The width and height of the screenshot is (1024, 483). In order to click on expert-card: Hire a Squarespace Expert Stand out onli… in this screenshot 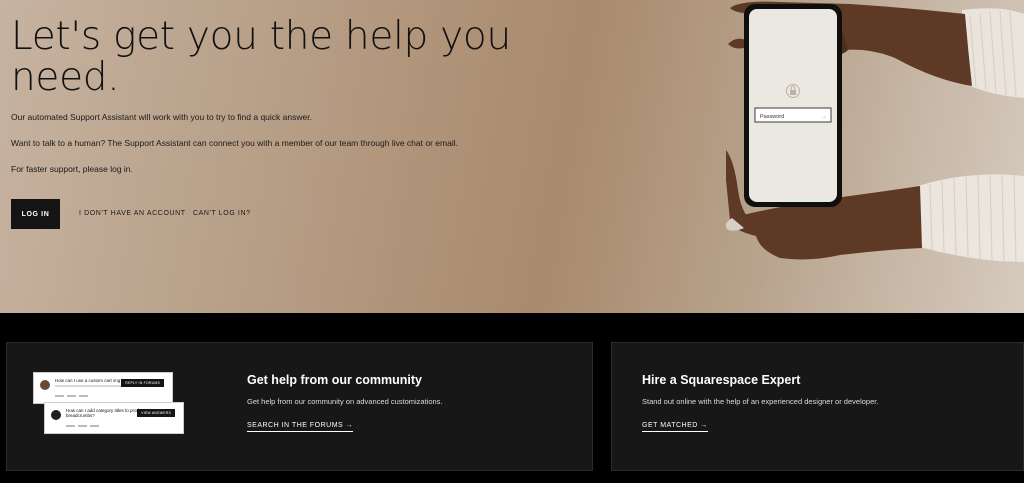, I will do `click(817, 406)`.